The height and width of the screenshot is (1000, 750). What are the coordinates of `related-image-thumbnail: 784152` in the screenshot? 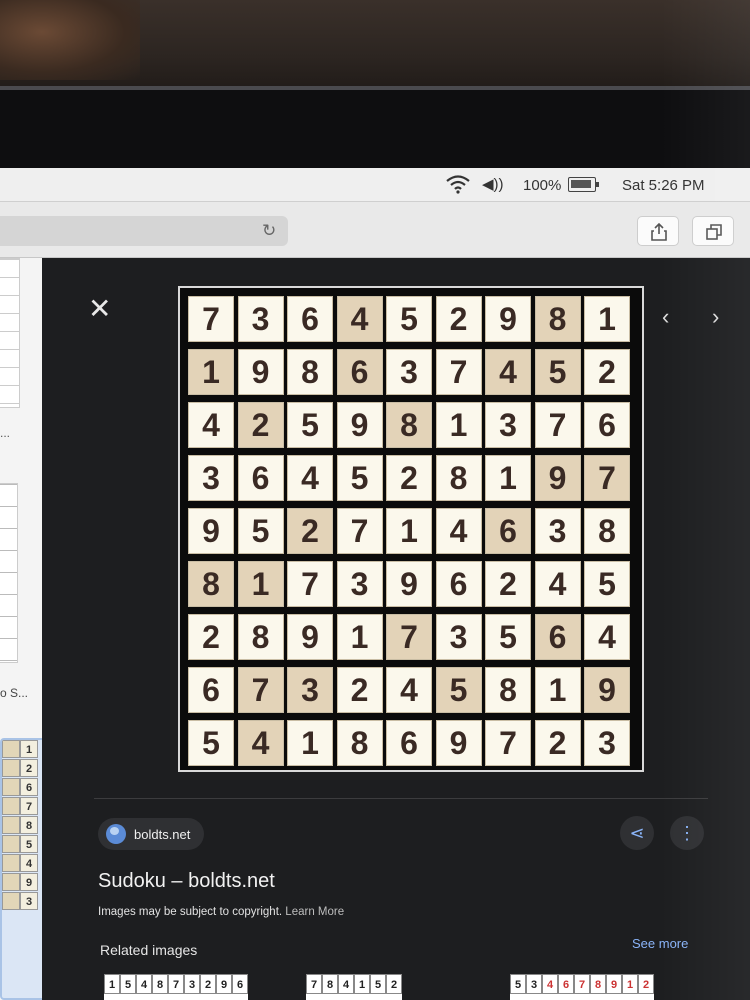 It's located at (354, 987).